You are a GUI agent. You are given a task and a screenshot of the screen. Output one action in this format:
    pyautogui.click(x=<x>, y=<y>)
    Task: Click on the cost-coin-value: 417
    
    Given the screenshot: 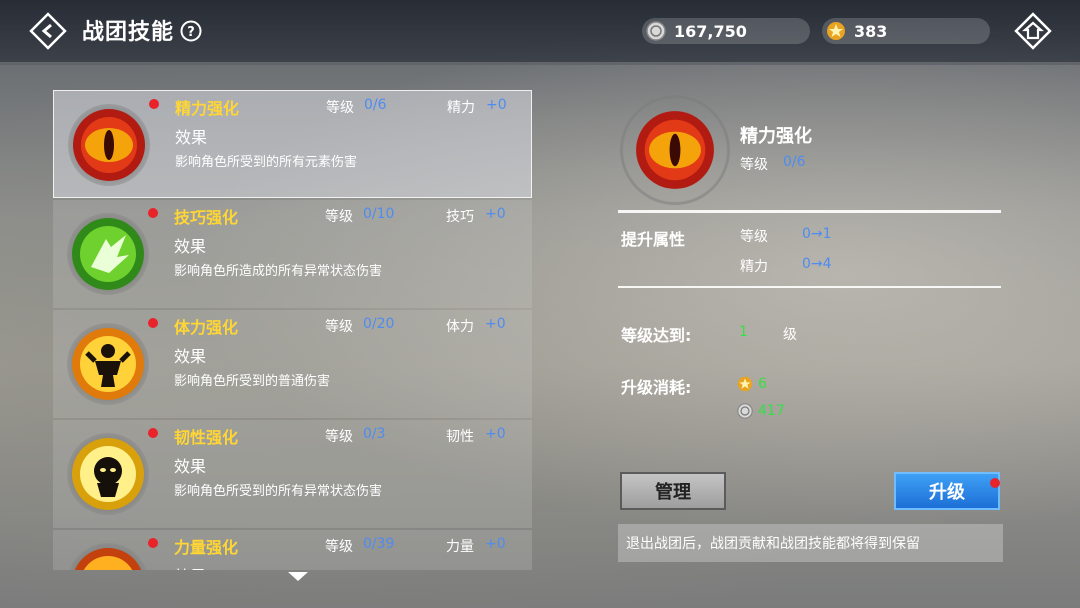 What is the action you would take?
    pyautogui.click(x=771, y=411)
    